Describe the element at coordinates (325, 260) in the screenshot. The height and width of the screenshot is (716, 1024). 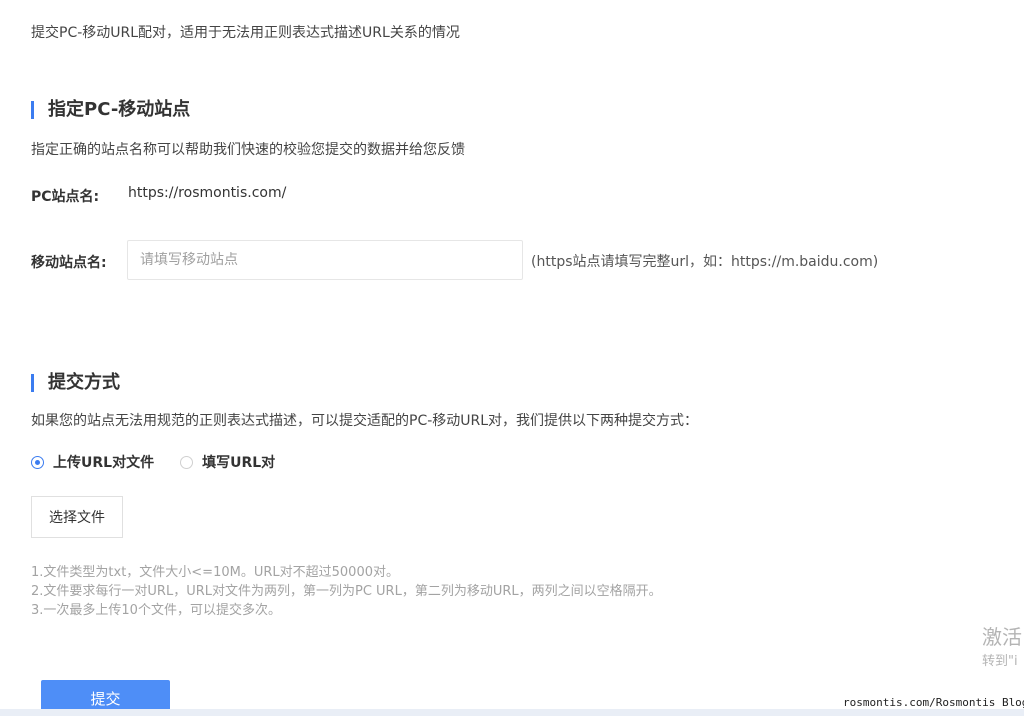
I see `mobile-site-input` at that location.